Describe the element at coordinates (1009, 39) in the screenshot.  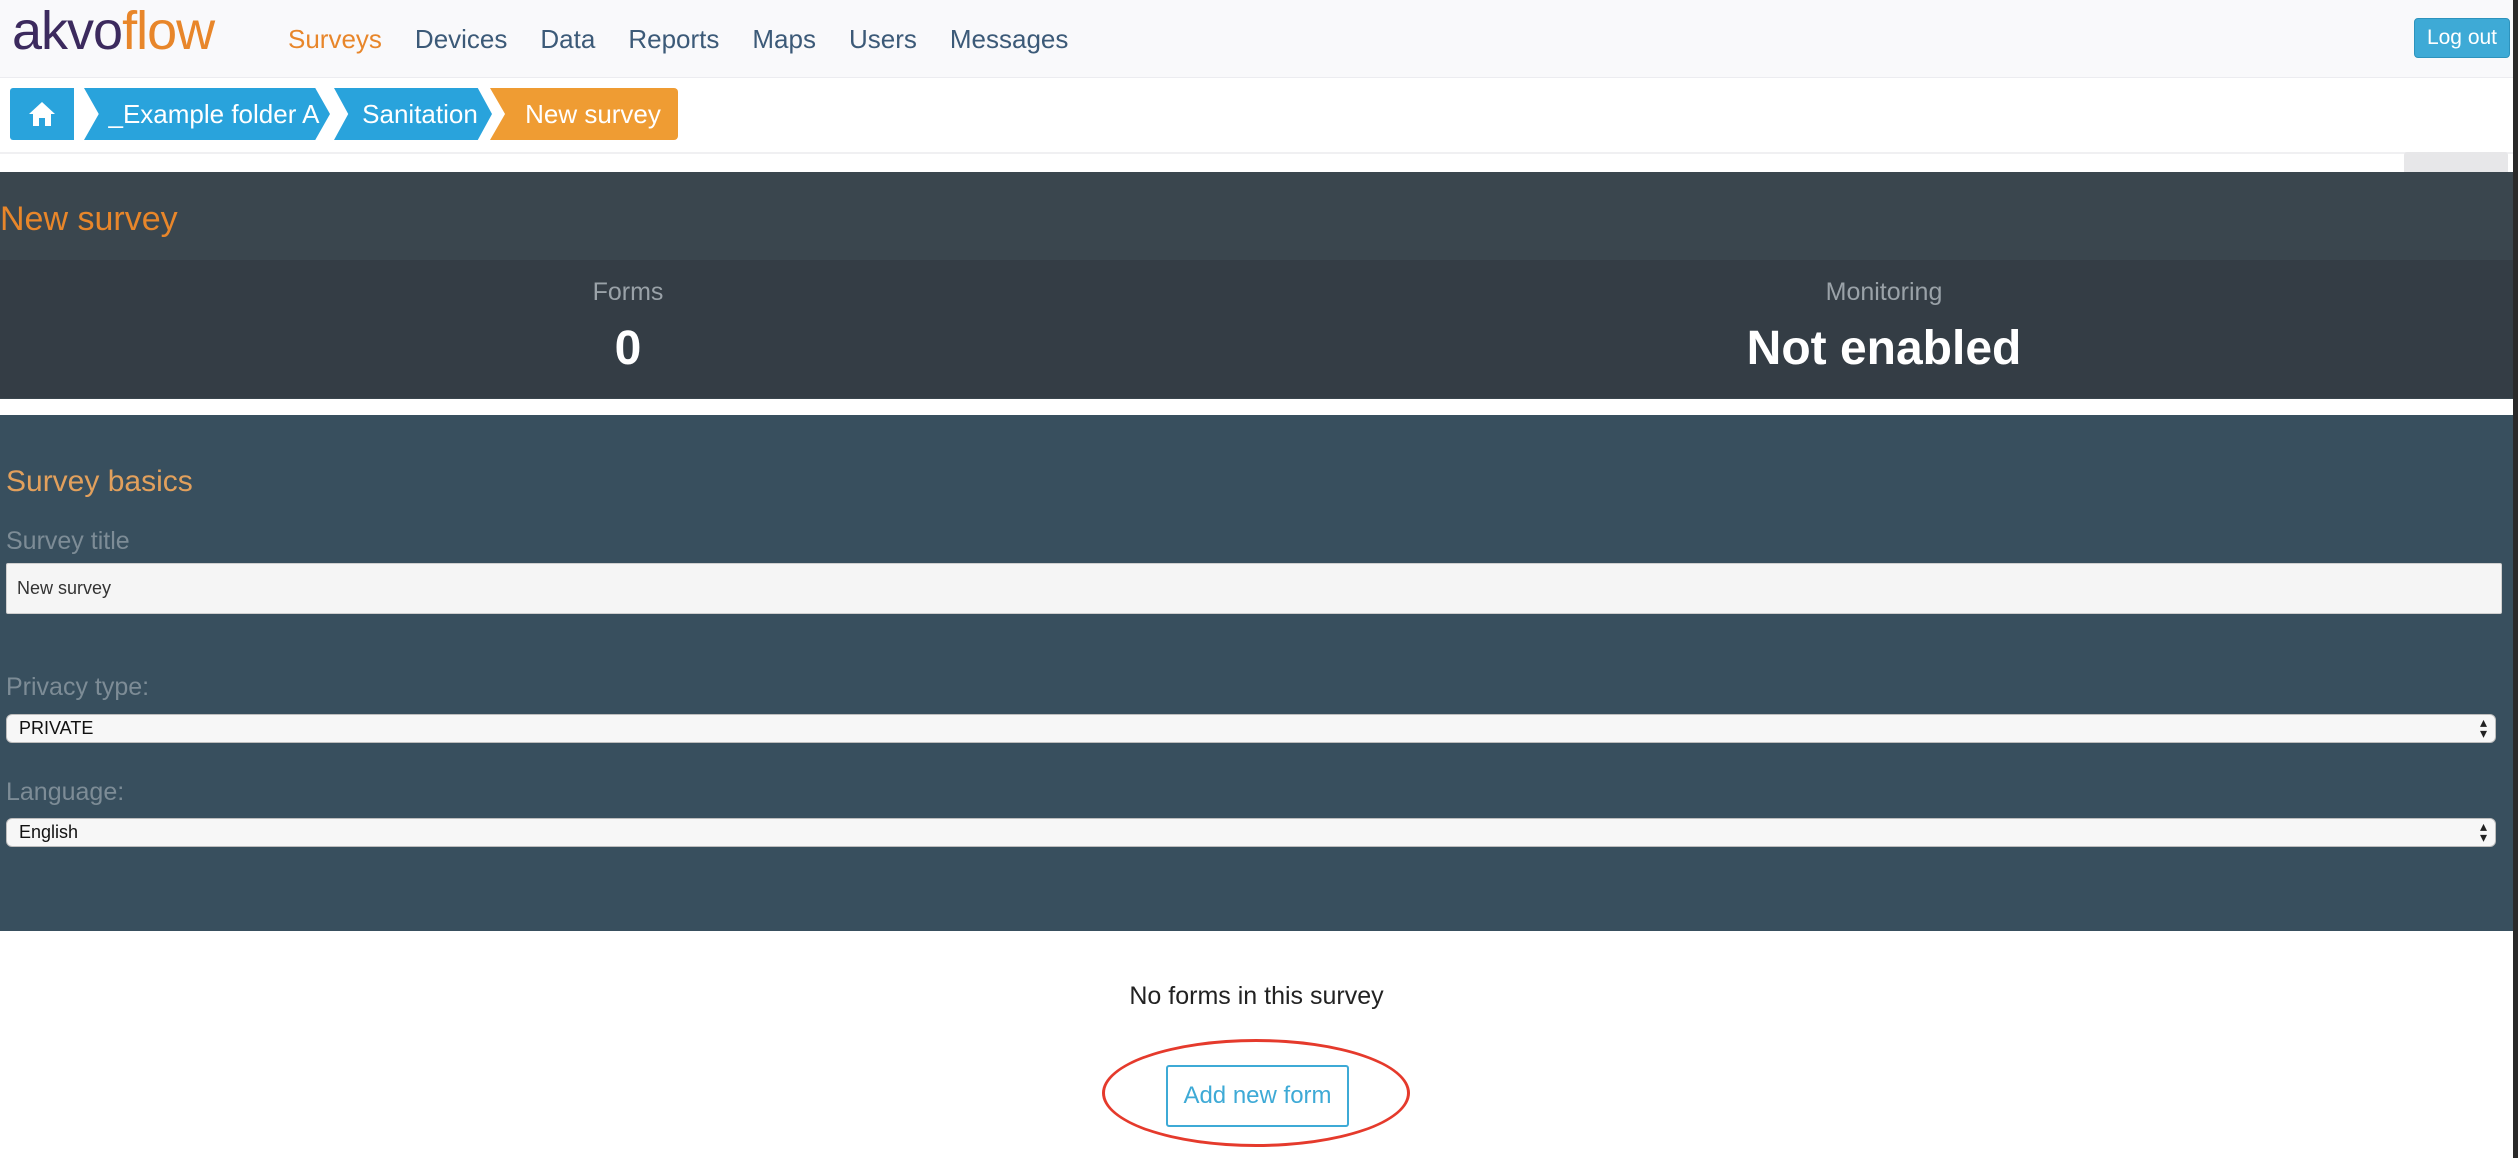
I see `nav-messages: Messages` at that location.